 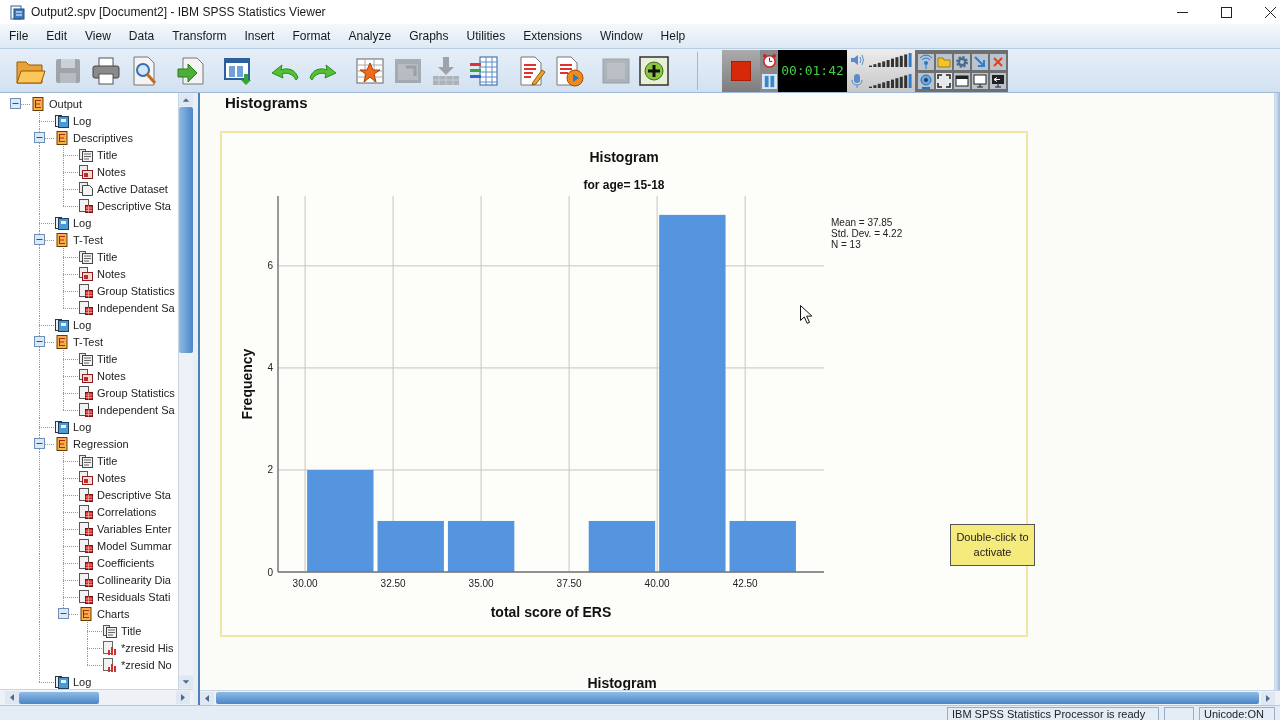 What do you see at coordinates (926, 61) in the screenshot?
I see `broadcast-icon` at bounding box center [926, 61].